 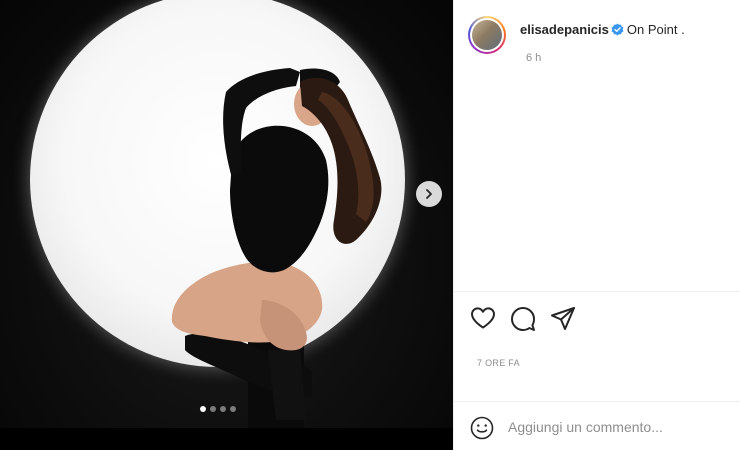 I want to click on heart-icon, so click(x=483, y=318).